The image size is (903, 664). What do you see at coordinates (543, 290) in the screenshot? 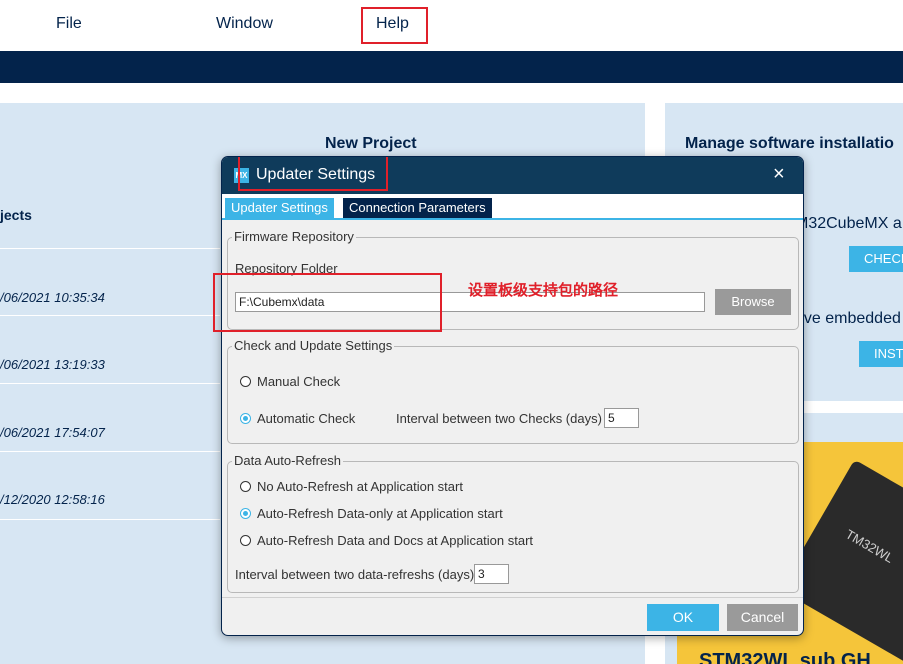
I see `annotation-text: 设置板级支持包的路径` at bounding box center [543, 290].